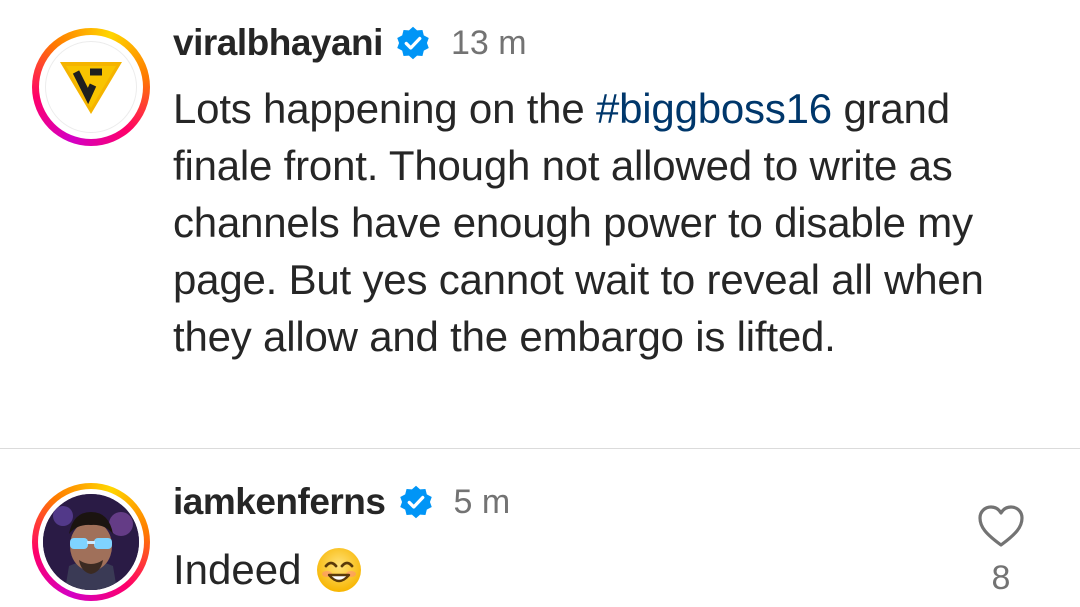  Describe the element at coordinates (1001, 526) in the screenshot. I see `heart-outline-icon` at that location.